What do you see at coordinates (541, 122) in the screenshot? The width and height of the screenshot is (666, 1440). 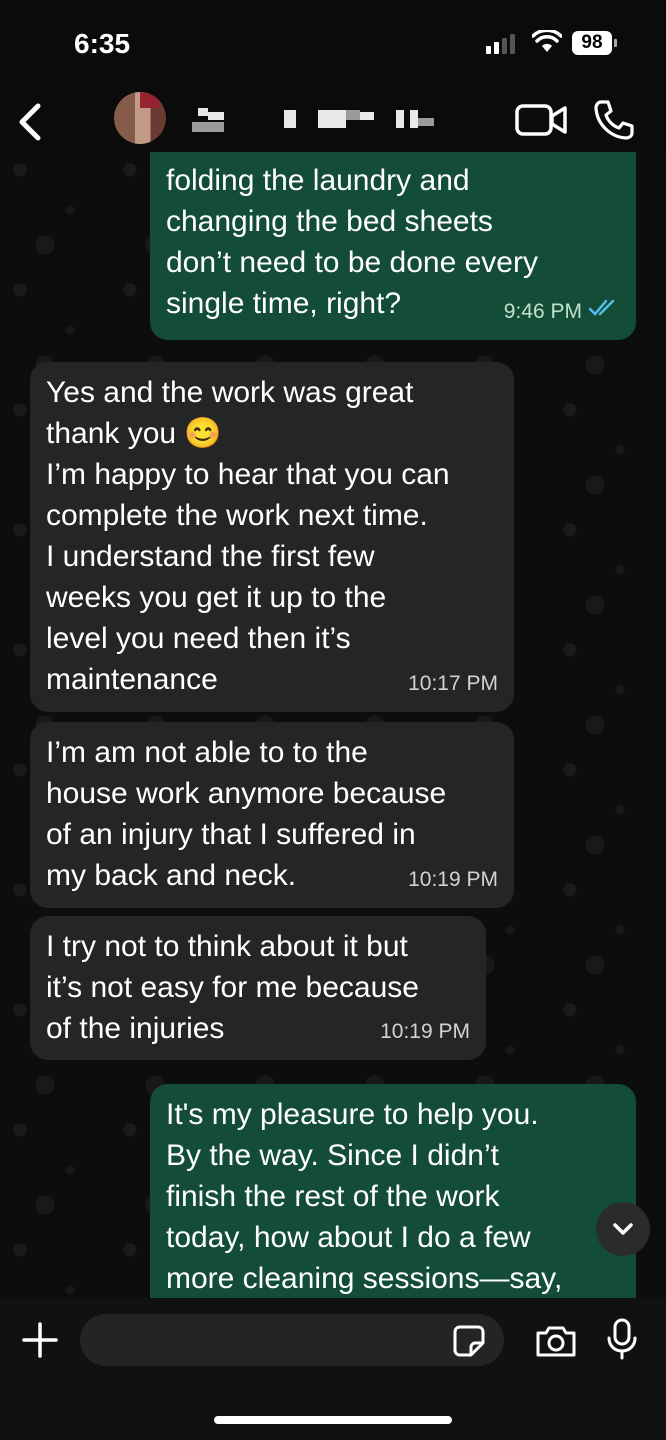 I see `video-camera-icon` at bounding box center [541, 122].